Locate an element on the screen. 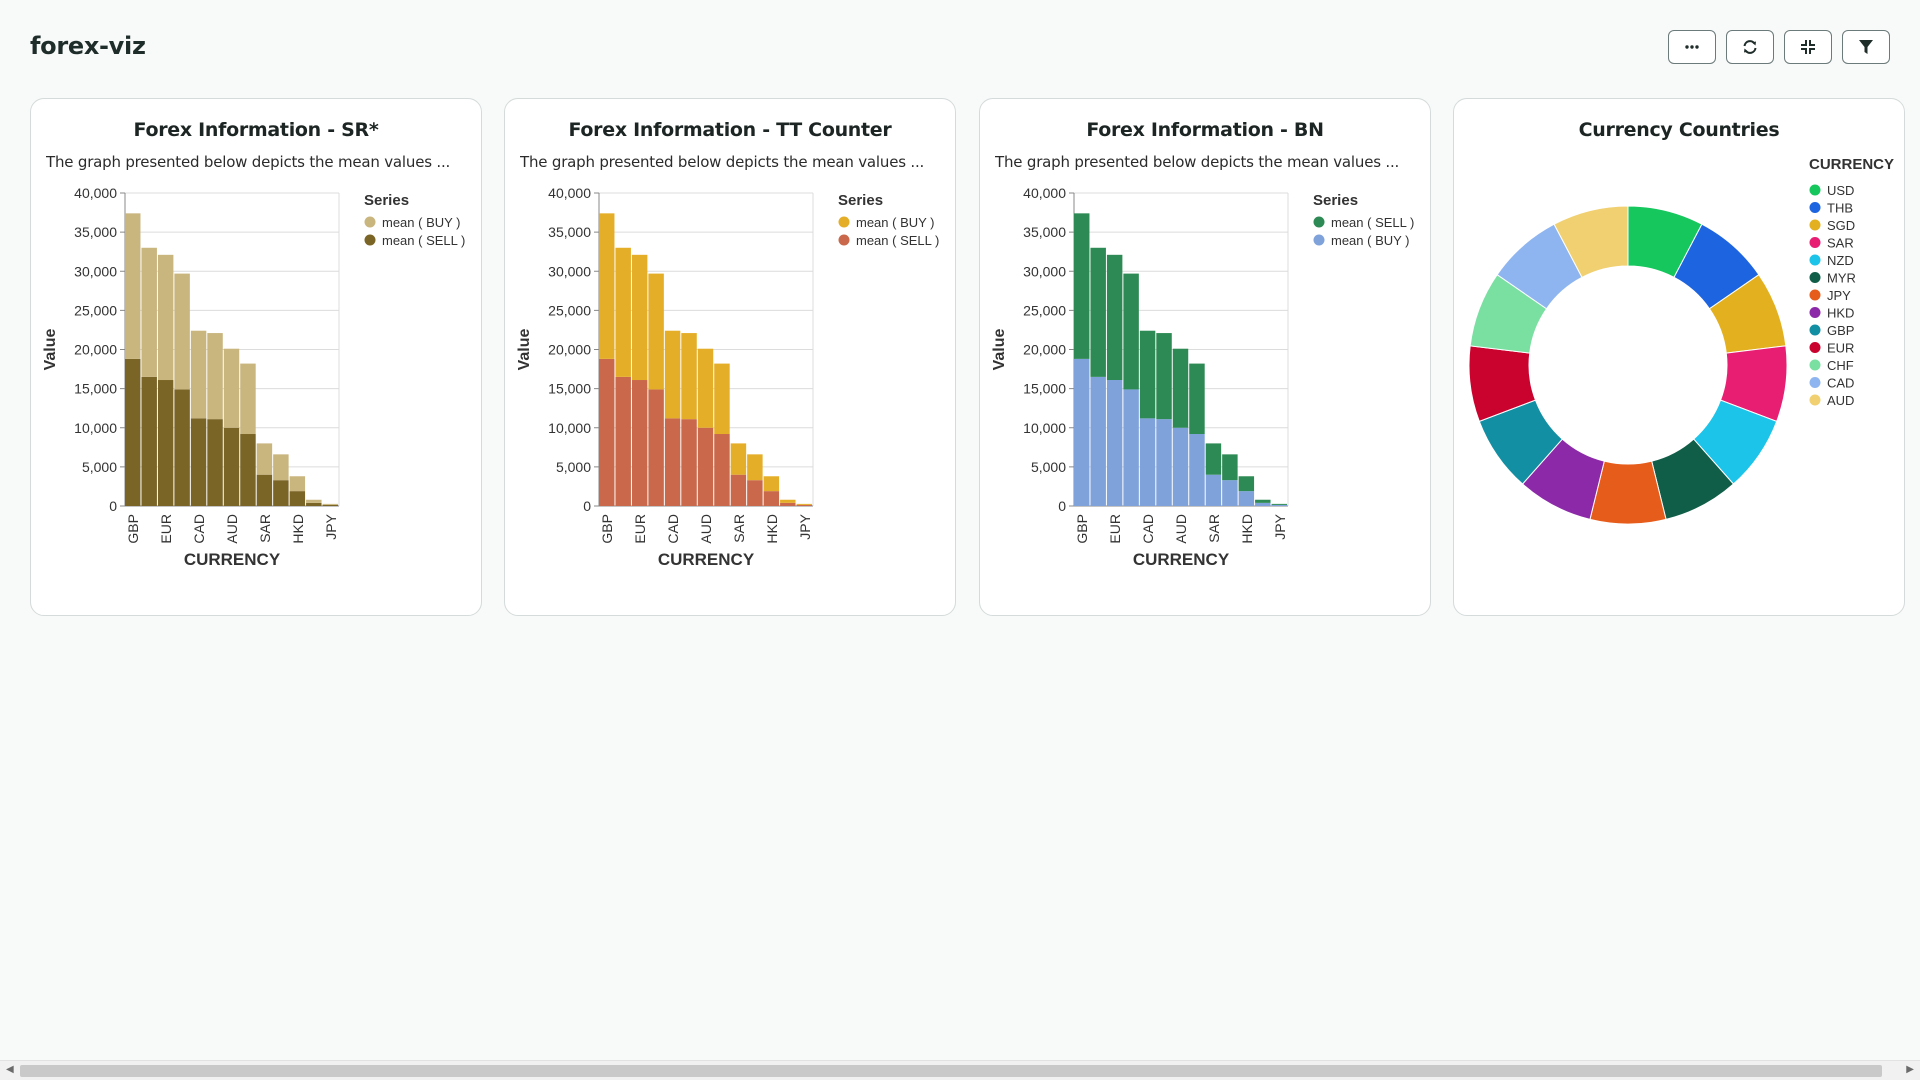 The height and width of the screenshot is (1080, 1920). page-title: forex-viz is located at coordinates (88, 46).